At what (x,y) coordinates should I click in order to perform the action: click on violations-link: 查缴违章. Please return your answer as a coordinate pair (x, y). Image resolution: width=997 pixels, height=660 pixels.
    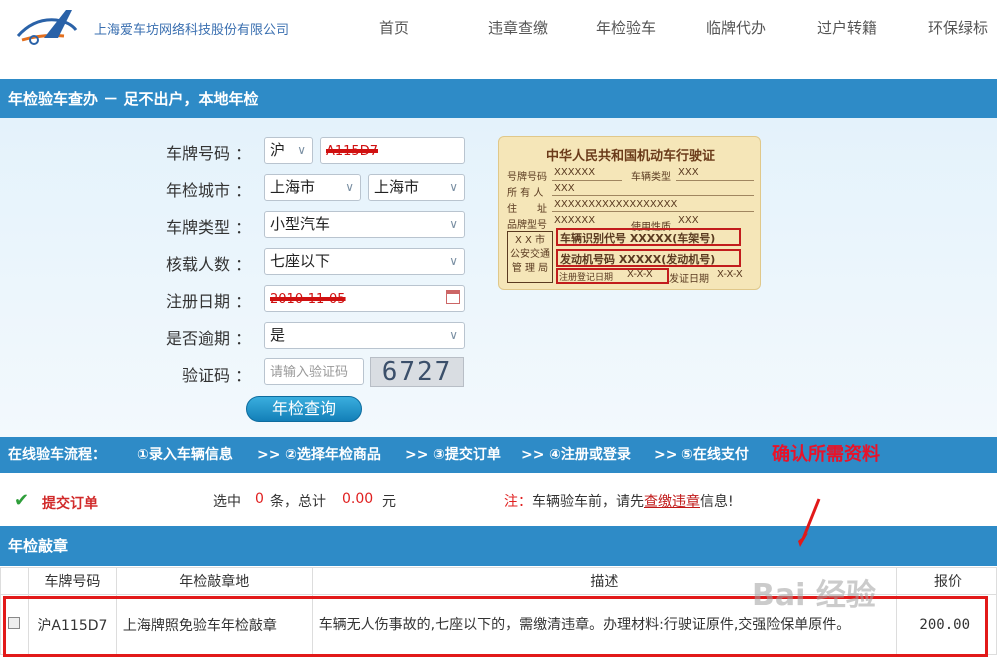
    Looking at the image, I should click on (672, 502).